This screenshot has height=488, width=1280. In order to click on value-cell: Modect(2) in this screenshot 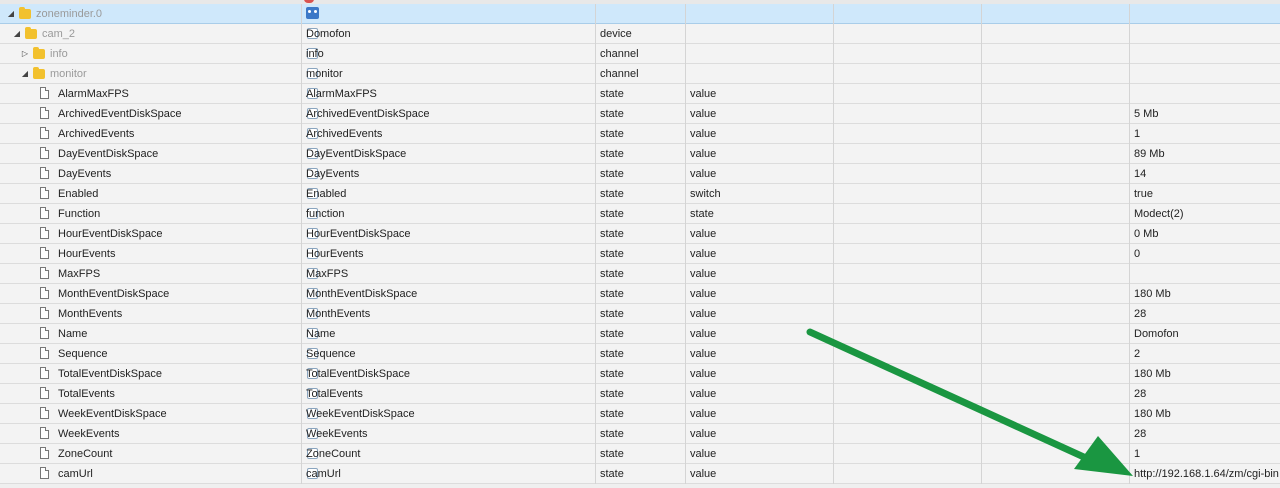, I will do `click(1205, 214)`.